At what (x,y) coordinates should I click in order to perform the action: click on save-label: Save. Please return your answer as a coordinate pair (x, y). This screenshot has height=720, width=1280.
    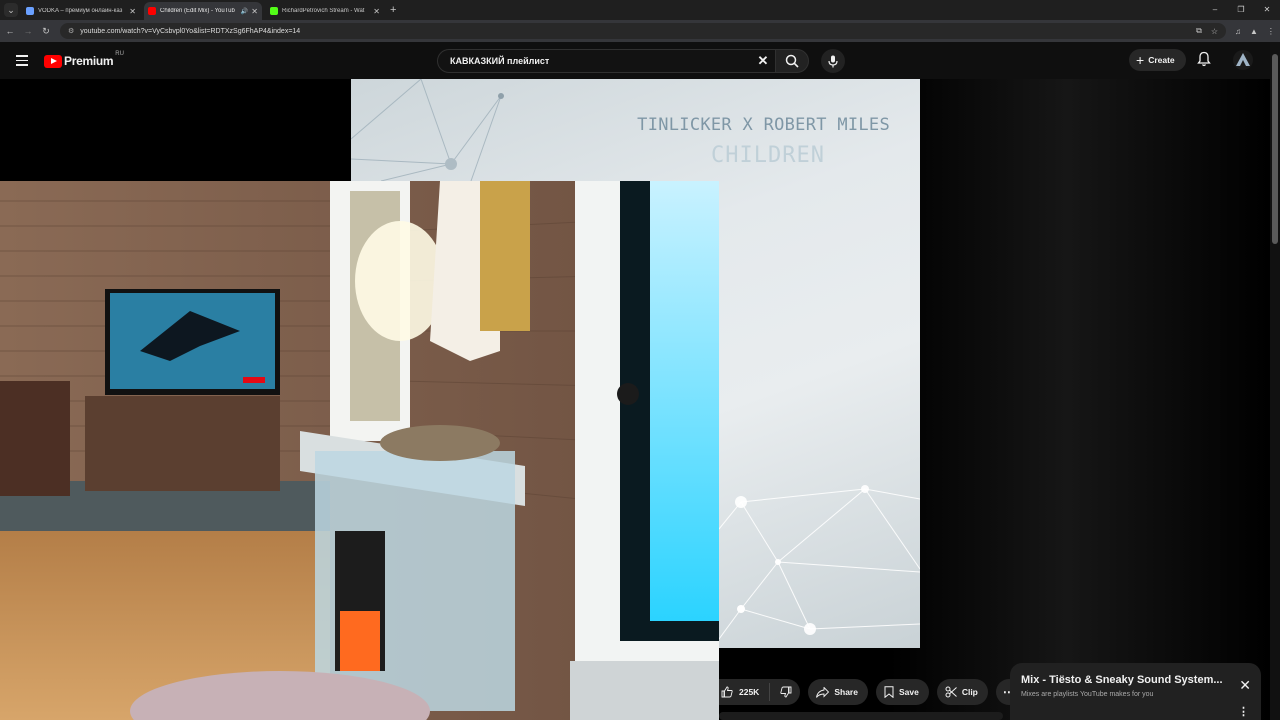
    Looking at the image, I should click on (908, 692).